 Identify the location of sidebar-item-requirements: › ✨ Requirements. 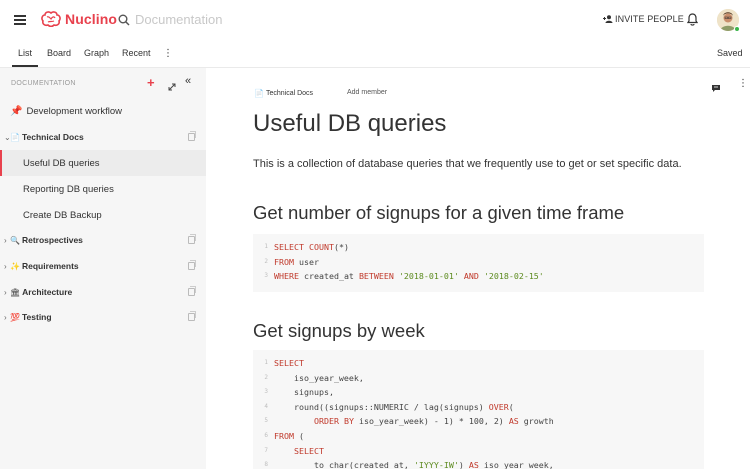
(103, 266).